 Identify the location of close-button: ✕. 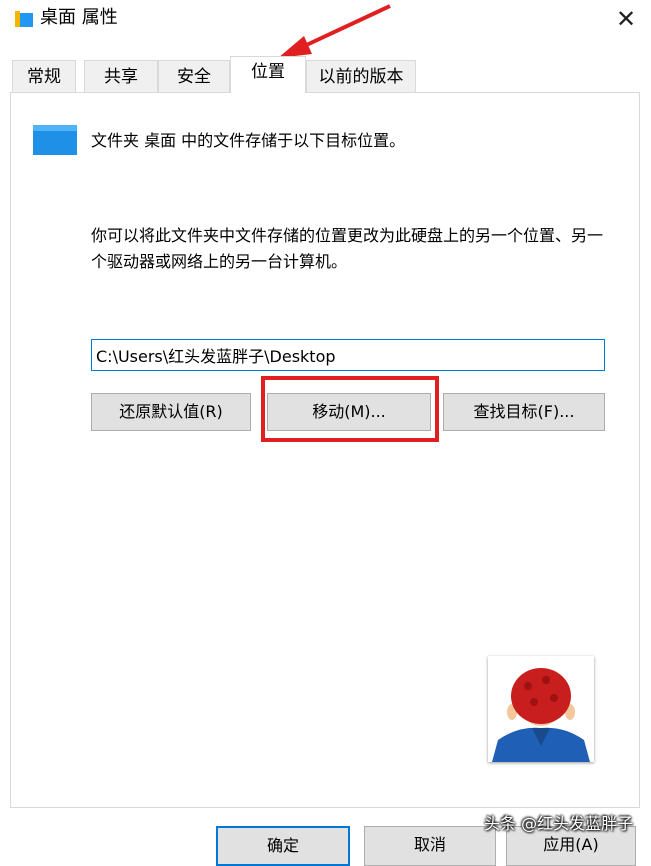
(626, 19).